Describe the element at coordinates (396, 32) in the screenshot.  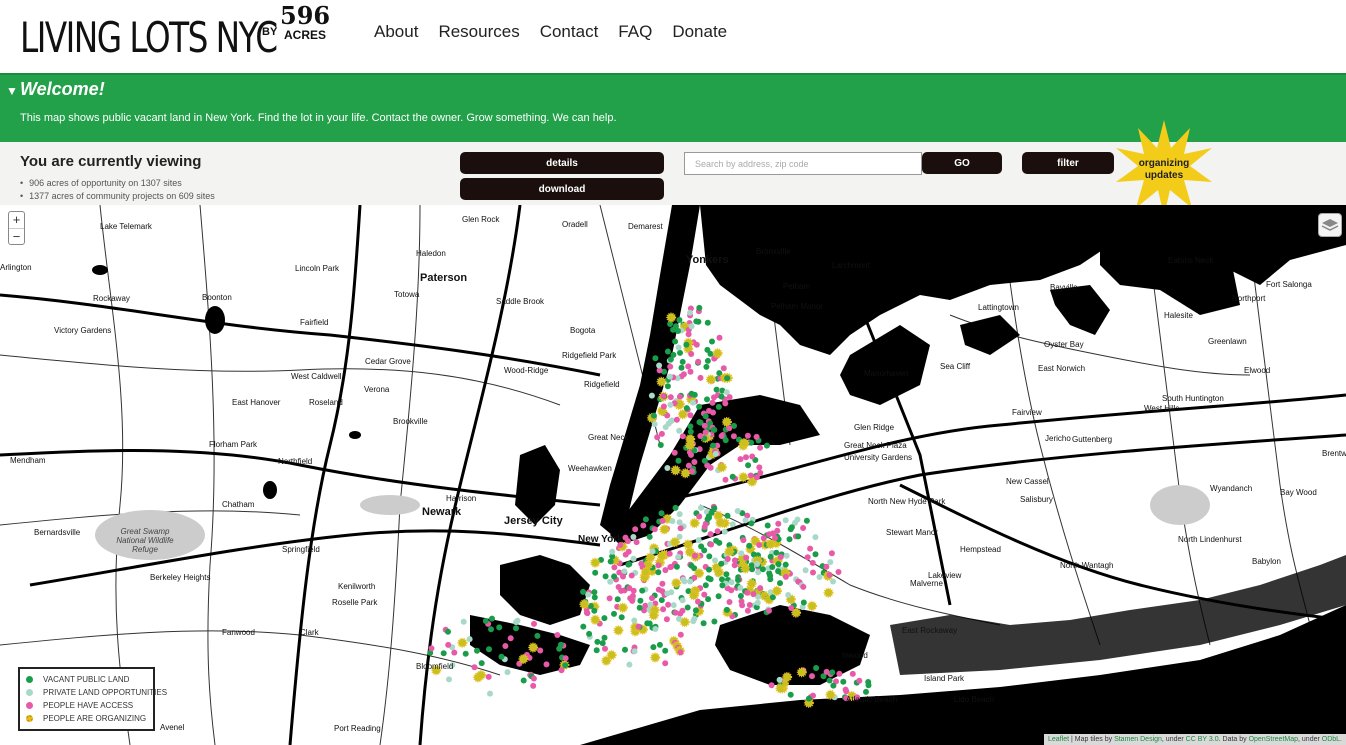
I see `nav-about: About` at that location.